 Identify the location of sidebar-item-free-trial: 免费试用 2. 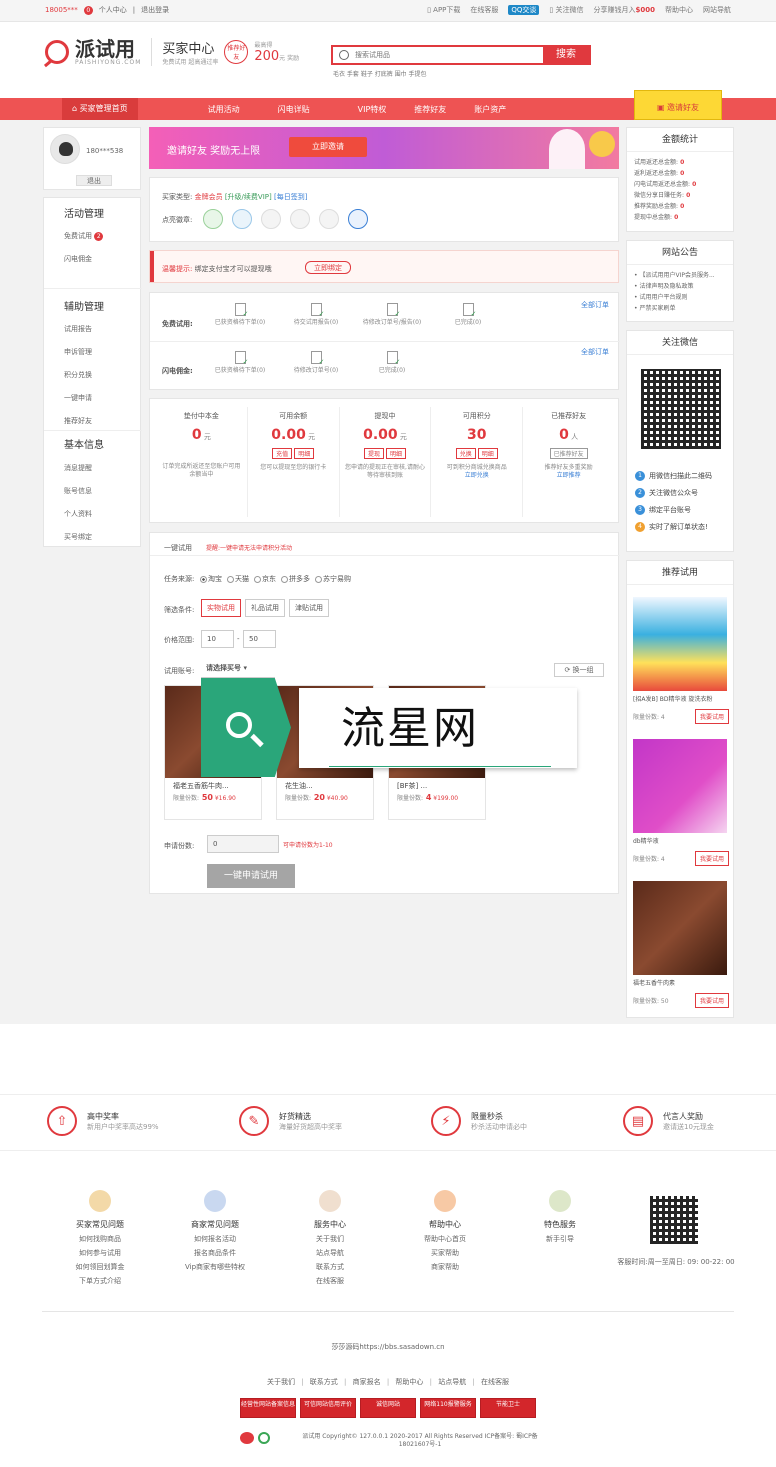
(84, 236).